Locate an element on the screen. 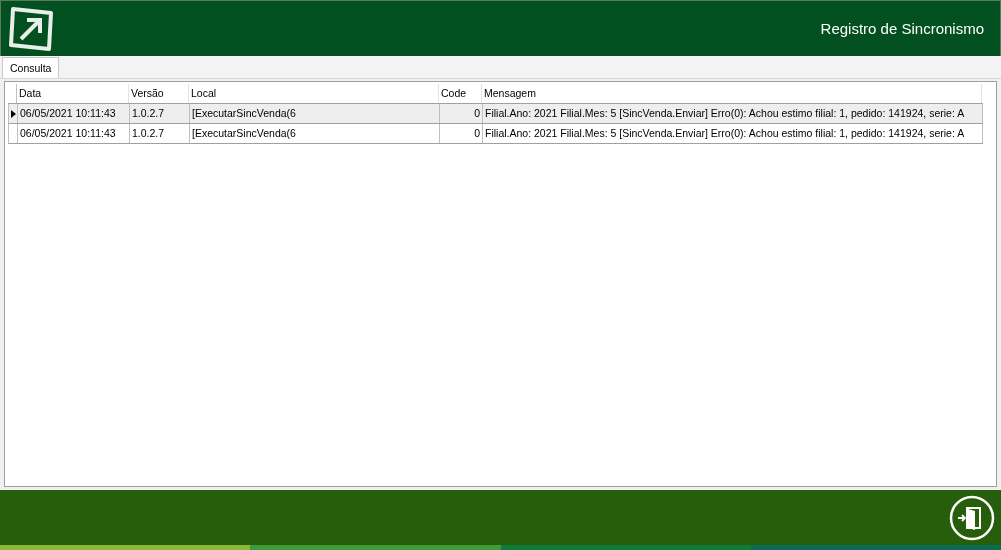 This screenshot has width=1001, height=550. table-cell: Filial.Ano: 2021 Filial.Mes: 5 [SincVenda.Enviar] Erro(0): Achou estimo filial: 1, pedido: 141924, serie: A is located at coordinates (733, 133).